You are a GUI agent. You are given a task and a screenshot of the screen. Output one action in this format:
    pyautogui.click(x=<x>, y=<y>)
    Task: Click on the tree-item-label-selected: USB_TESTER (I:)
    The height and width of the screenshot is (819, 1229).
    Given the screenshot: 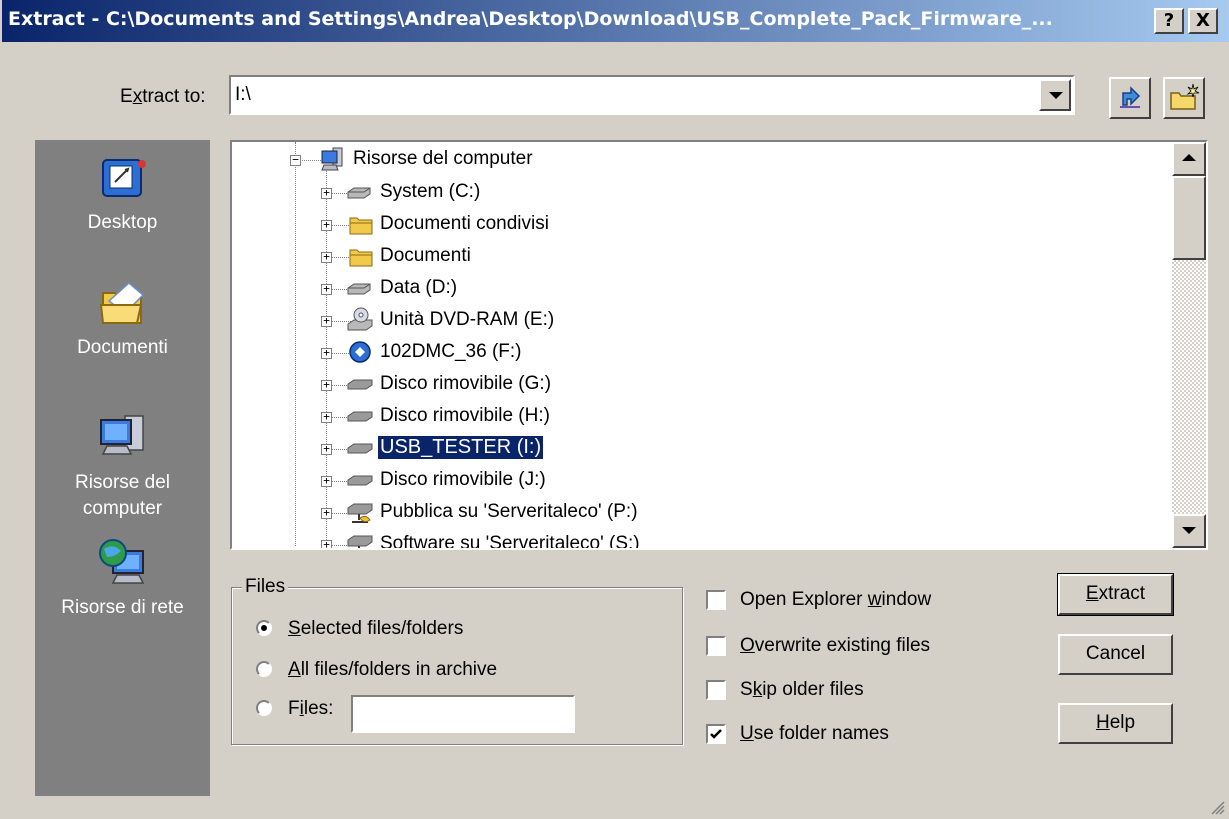 What is the action you would take?
    pyautogui.click(x=460, y=447)
    